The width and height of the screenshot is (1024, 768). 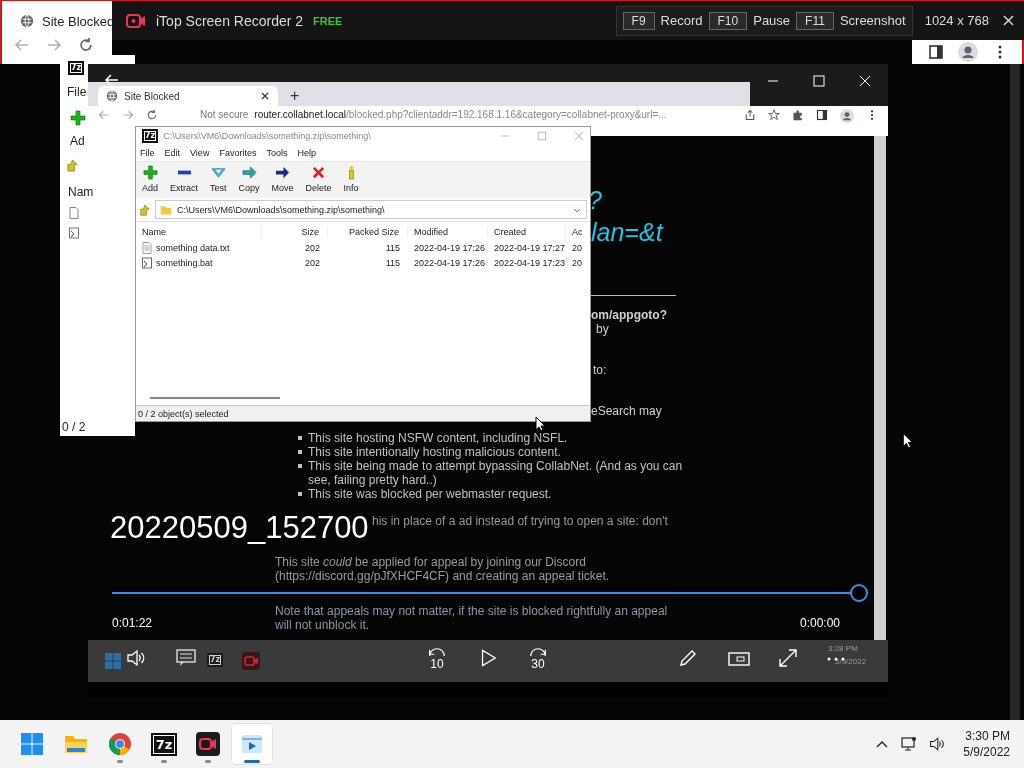 What do you see at coordinates (238, 153) in the screenshot?
I see `menu-item: Favorites` at bounding box center [238, 153].